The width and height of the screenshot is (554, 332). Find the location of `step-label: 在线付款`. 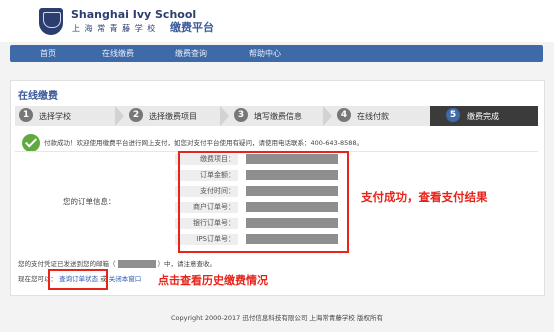

step-label: 在线付款 is located at coordinates (373, 116).